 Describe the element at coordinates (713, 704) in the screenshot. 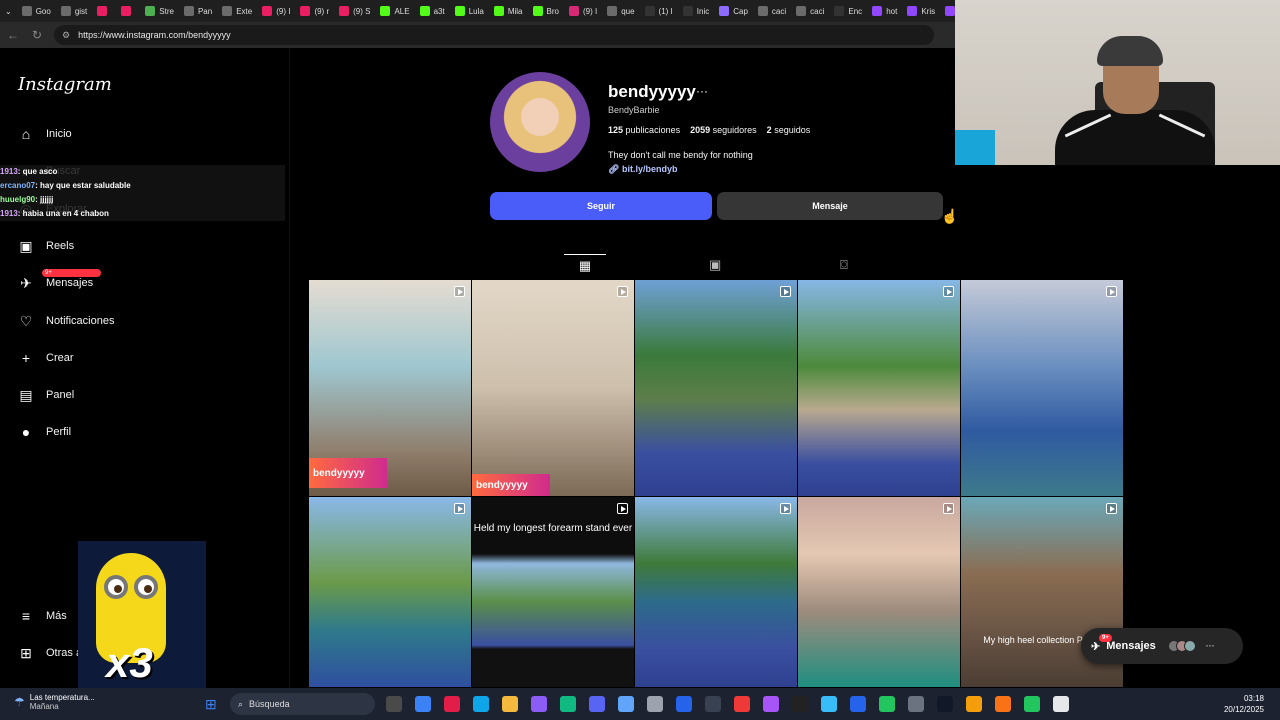

I see `obs-icon` at that location.